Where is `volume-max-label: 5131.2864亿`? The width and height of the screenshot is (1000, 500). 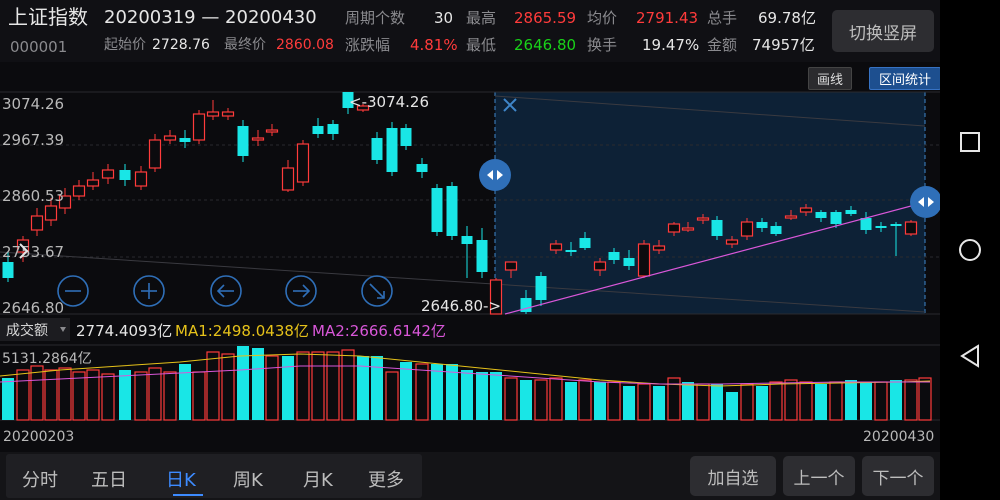 volume-max-label: 5131.2864亿 is located at coordinates (47, 359).